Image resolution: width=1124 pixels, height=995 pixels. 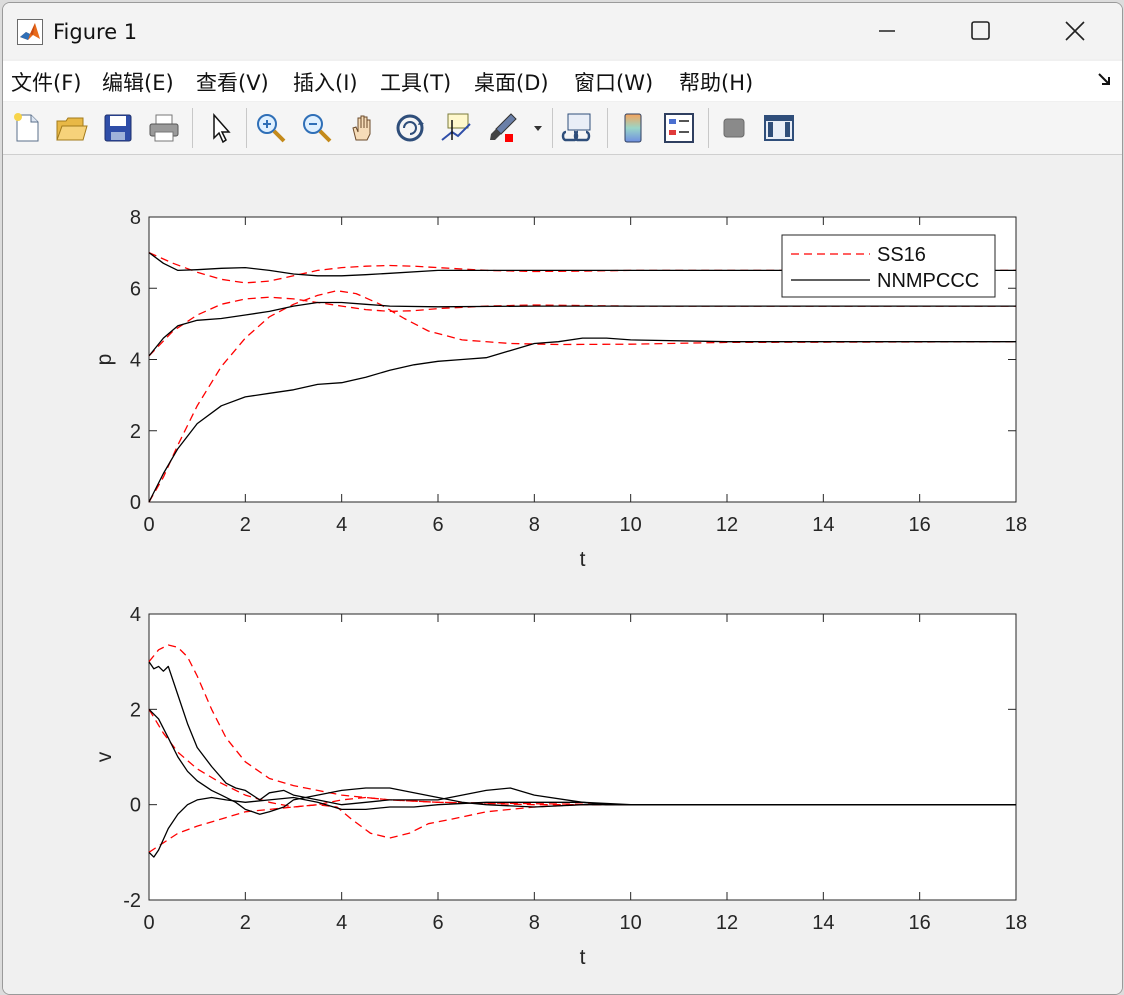 I want to click on menu-edit: 编辑(E), so click(x=138, y=82).